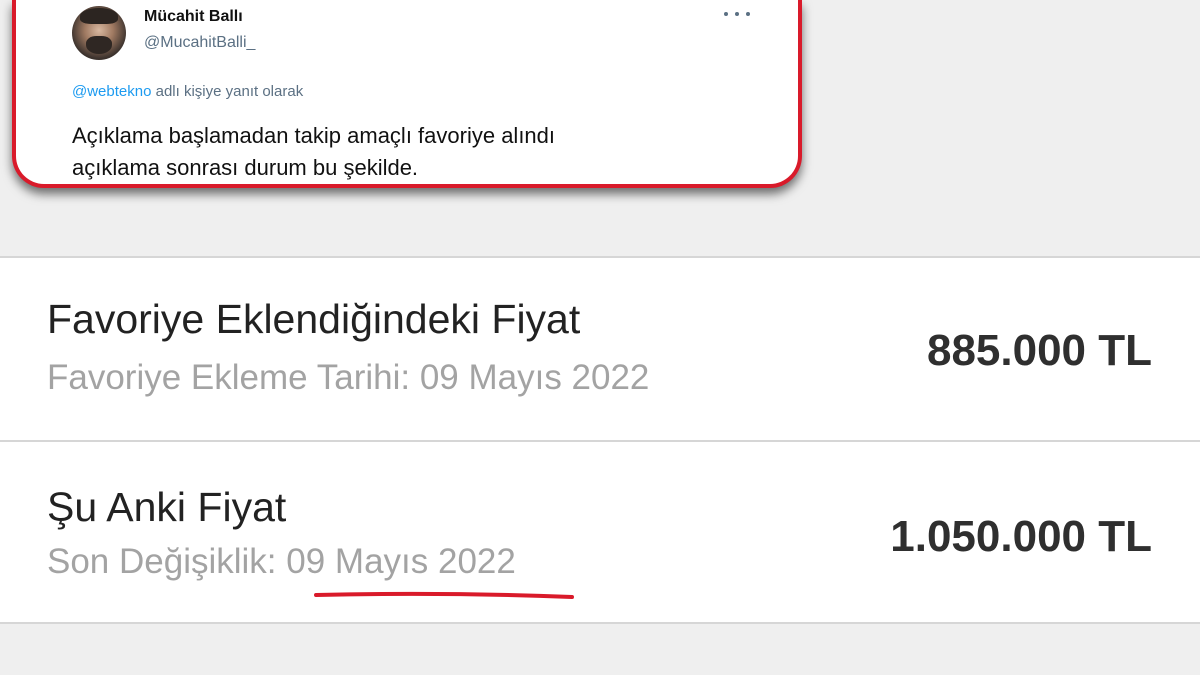 The width and height of the screenshot is (1200, 675). Describe the element at coordinates (1021, 536) in the screenshot. I see `price-value: 1.050.000 TL` at that location.